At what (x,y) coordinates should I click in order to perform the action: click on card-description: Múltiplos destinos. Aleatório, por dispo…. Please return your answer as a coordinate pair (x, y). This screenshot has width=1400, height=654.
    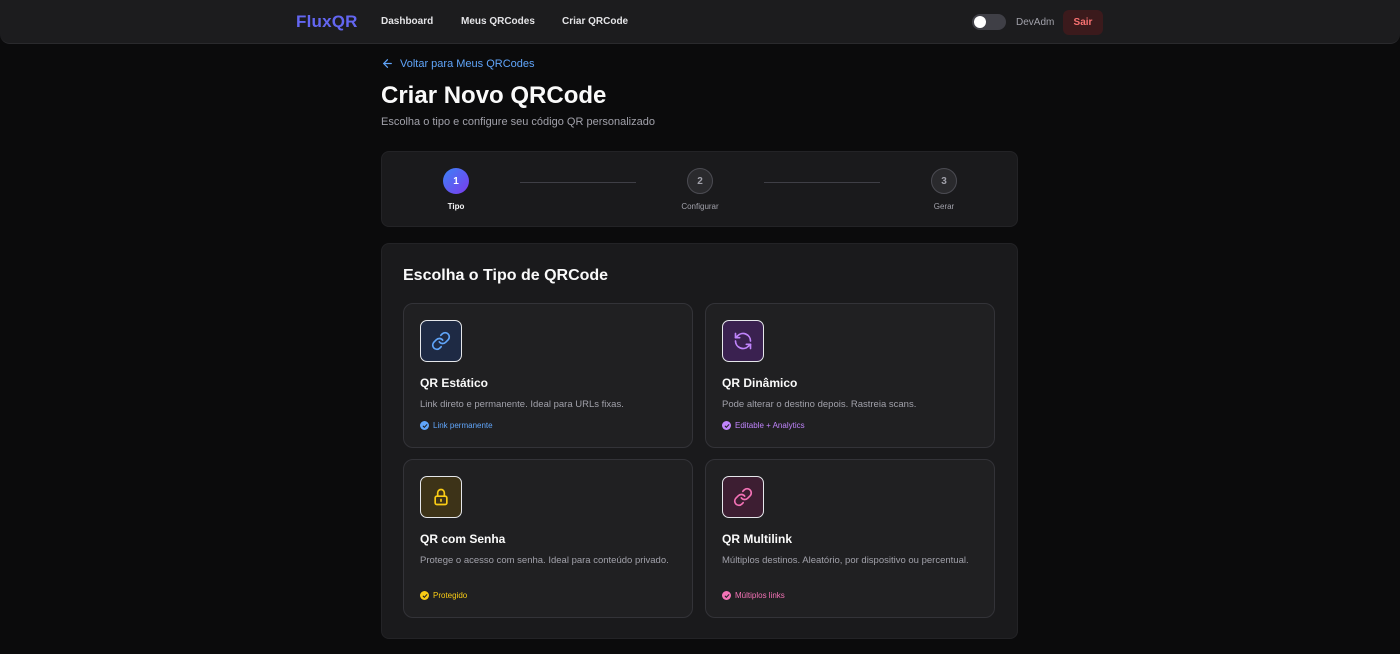
    Looking at the image, I should click on (845, 560).